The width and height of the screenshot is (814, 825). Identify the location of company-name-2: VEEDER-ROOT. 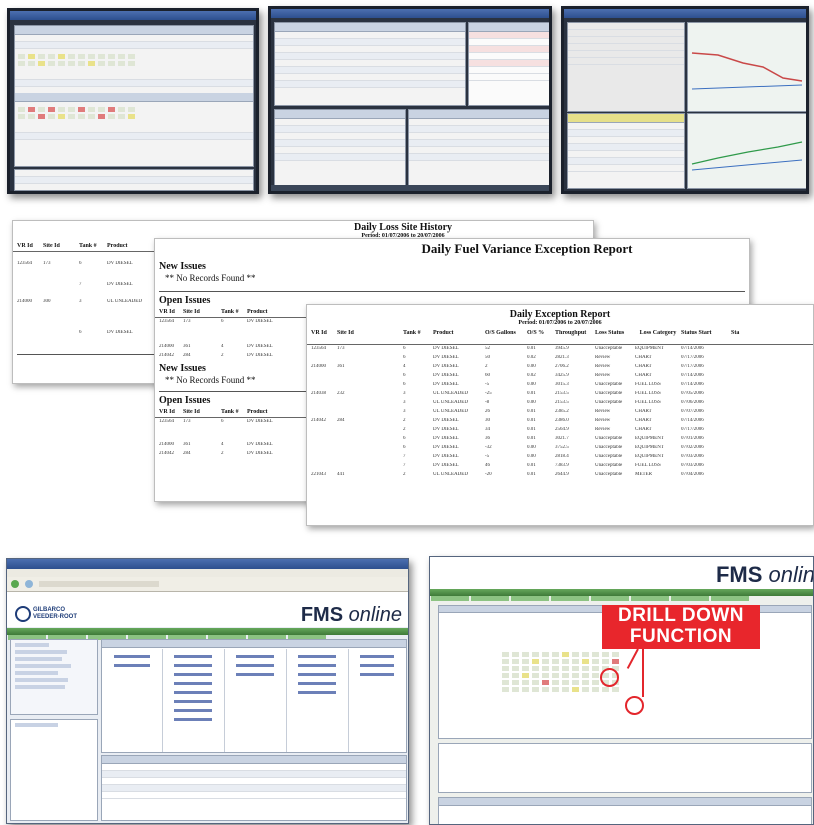
(55, 617).